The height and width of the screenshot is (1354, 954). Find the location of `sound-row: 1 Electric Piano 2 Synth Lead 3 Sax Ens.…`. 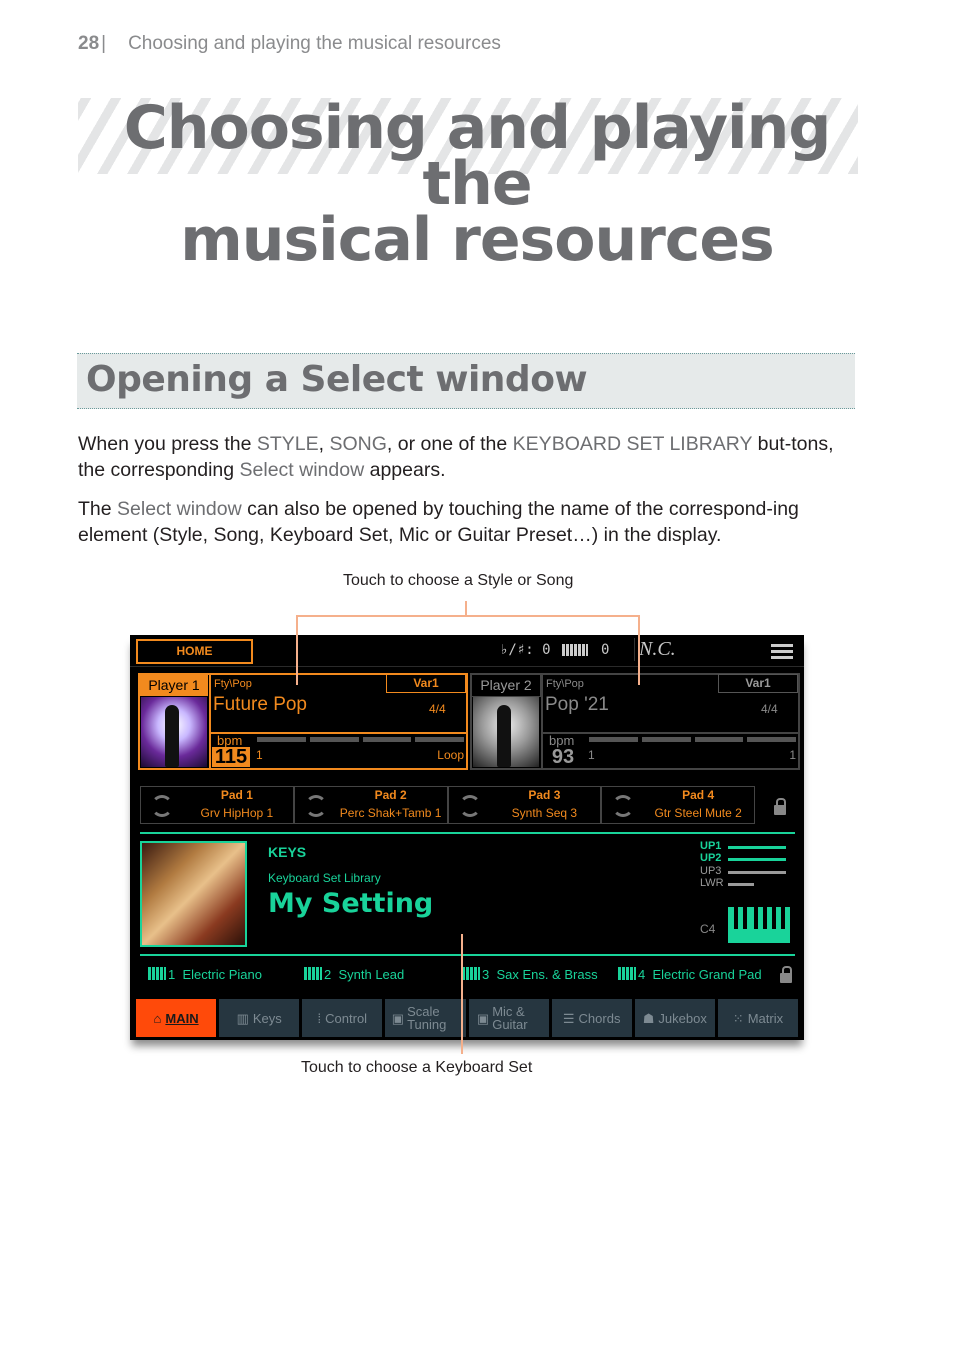

sound-row: 1 Electric Piano 2 Synth Lead 3 Sax Ens.… is located at coordinates (470, 975).